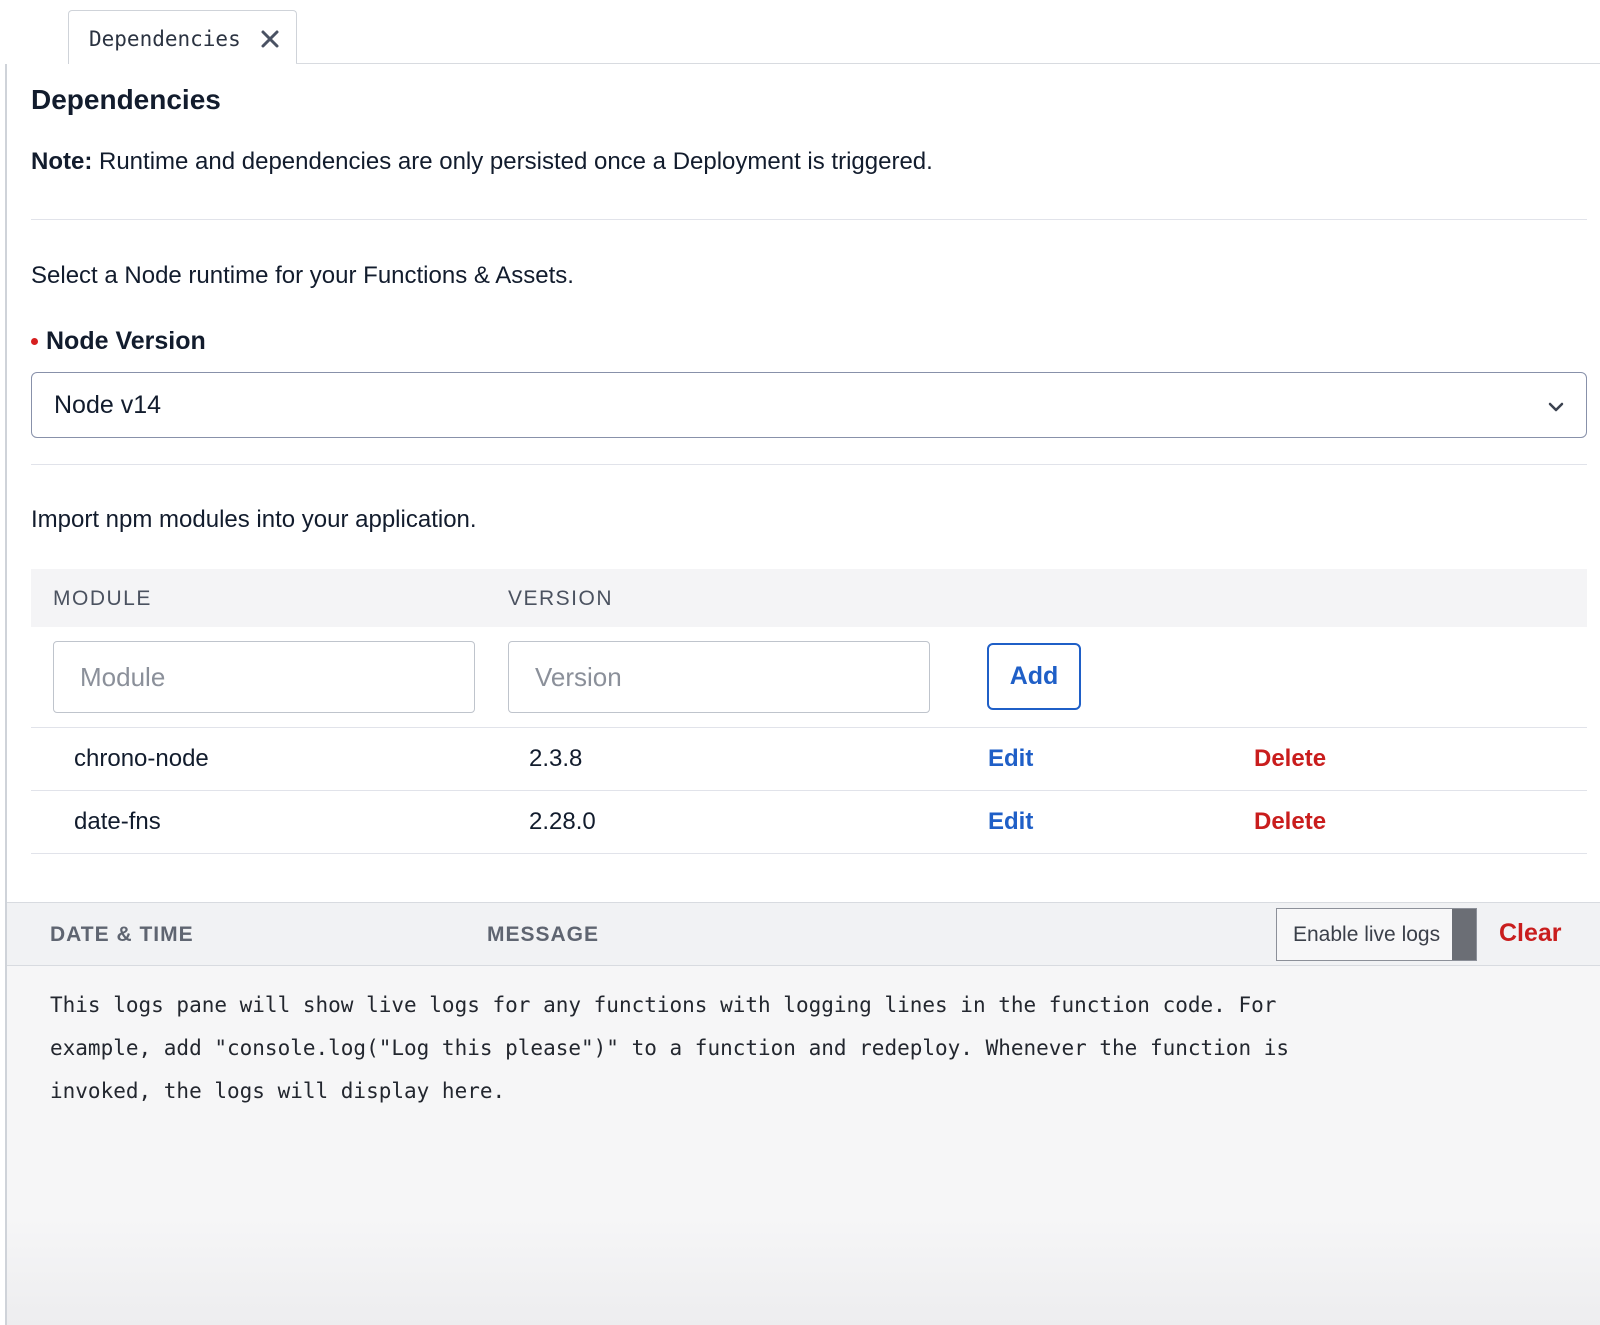  Describe the element at coordinates (1530, 933) in the screenshot. I see `clear-button: Clear` at that location.